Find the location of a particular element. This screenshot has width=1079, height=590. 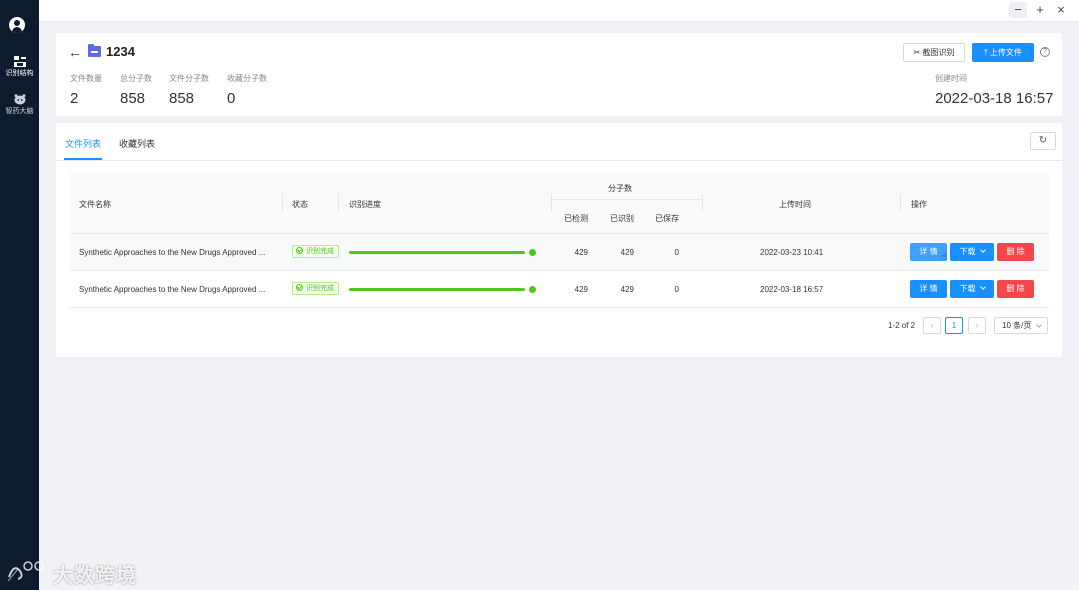

sidebar-item-label: 智药大脑 is located at coordinates (19, 111).